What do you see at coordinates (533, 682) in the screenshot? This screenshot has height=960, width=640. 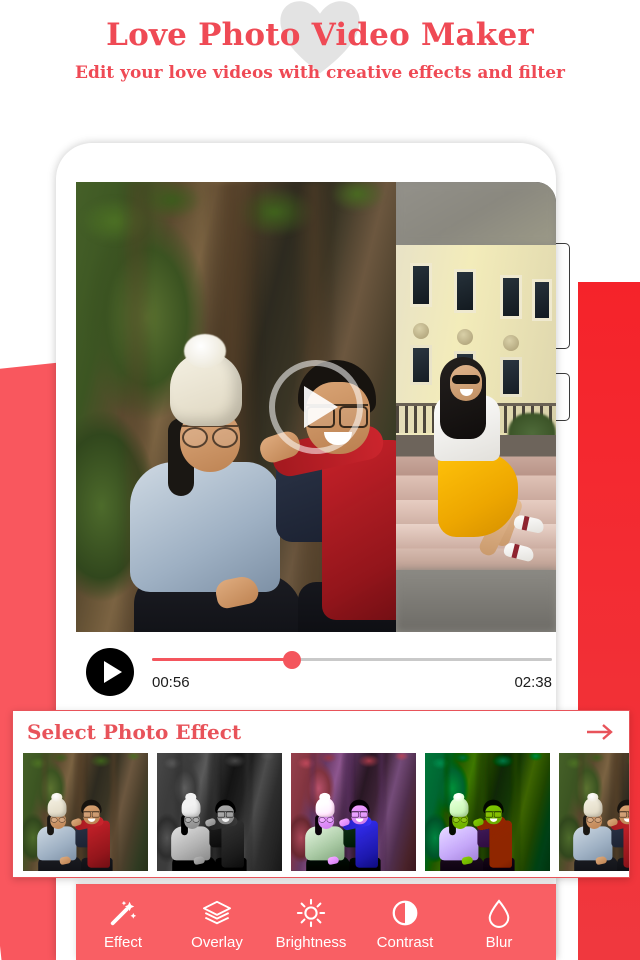 I see `total-time: 02:38` at bounding box center [533, 682].